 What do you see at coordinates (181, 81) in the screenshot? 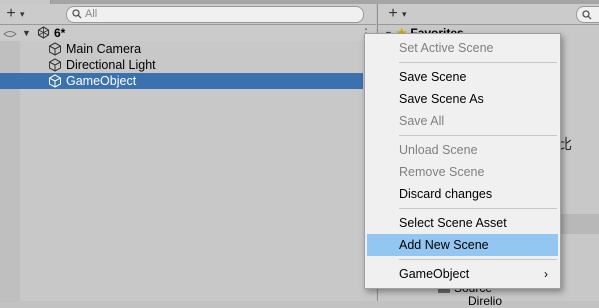
I see `hierarchy-item-selected: GameObject` at bounding box center [181, 81].